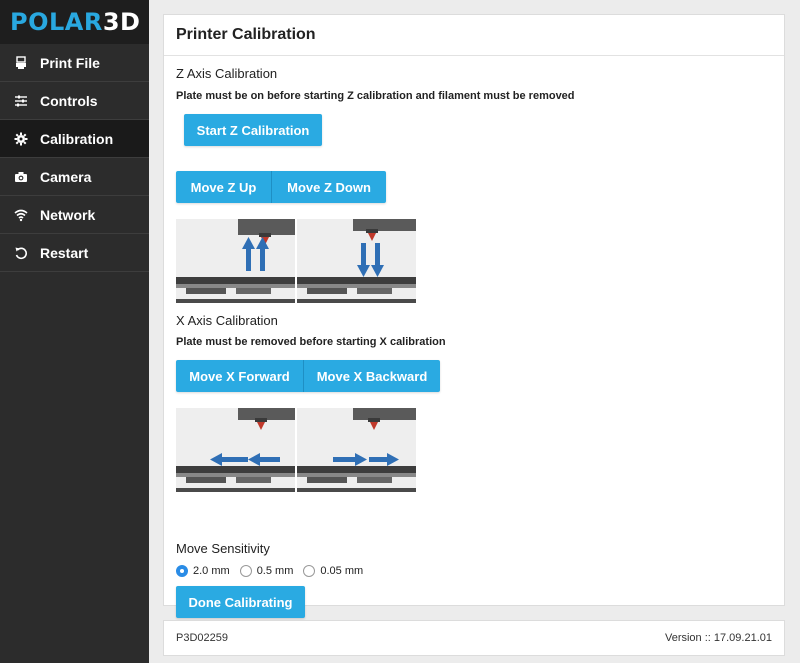 This screenshot has width=800, height=663. I want to click on version-label: Version :: 17.09.21.01, so click(718, 638).